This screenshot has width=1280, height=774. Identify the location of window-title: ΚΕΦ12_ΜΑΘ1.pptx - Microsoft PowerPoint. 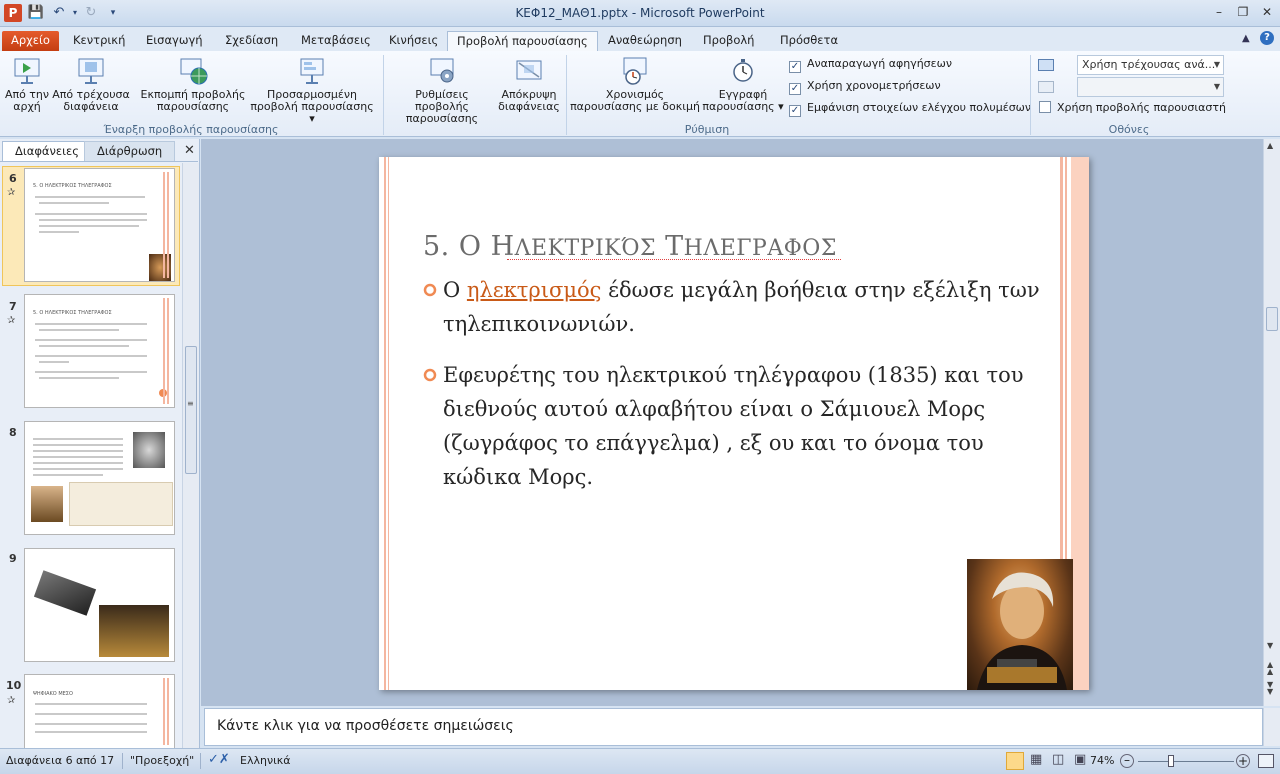
(640, 13).